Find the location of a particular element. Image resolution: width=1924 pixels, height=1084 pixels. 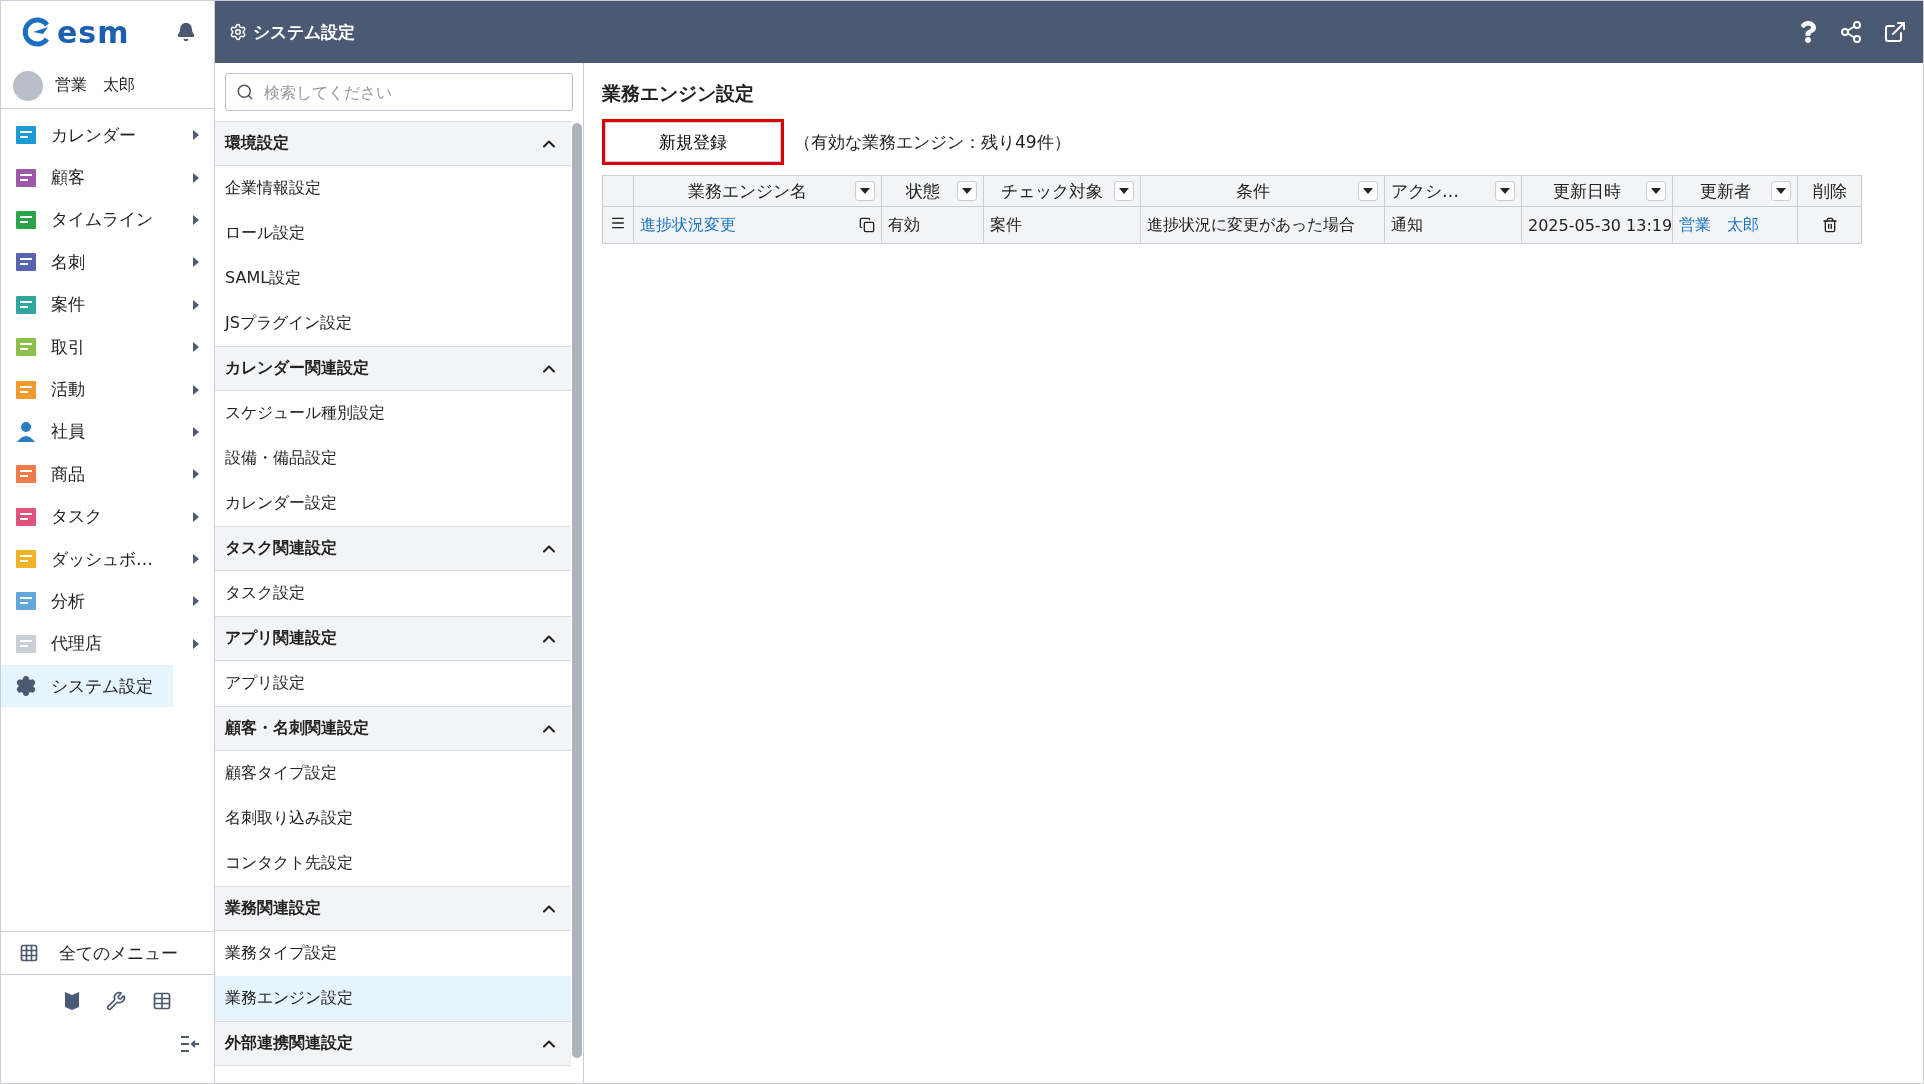

table-icon is located at coordinates (161, 1001).